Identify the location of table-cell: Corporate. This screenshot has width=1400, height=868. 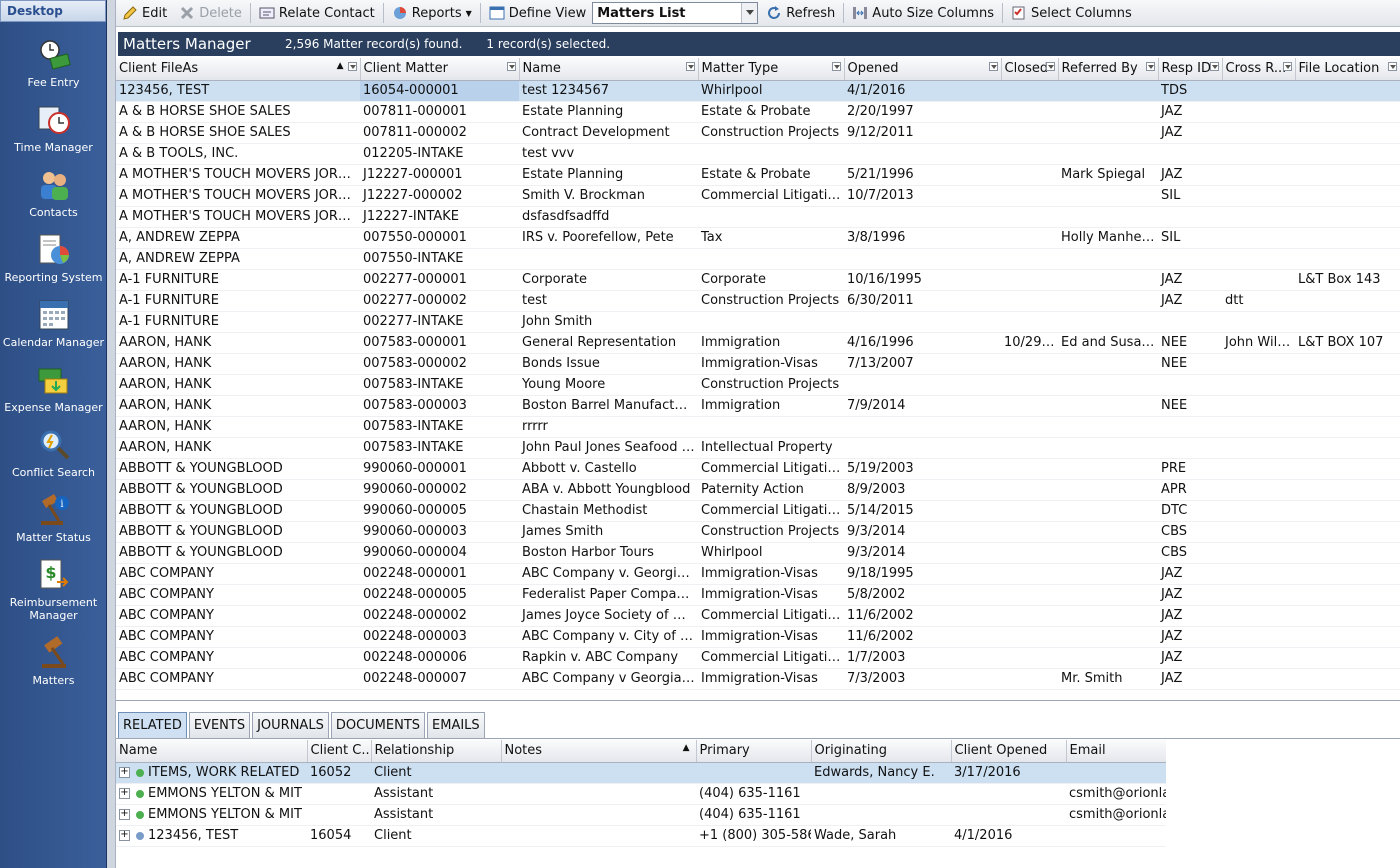
(608, 280).